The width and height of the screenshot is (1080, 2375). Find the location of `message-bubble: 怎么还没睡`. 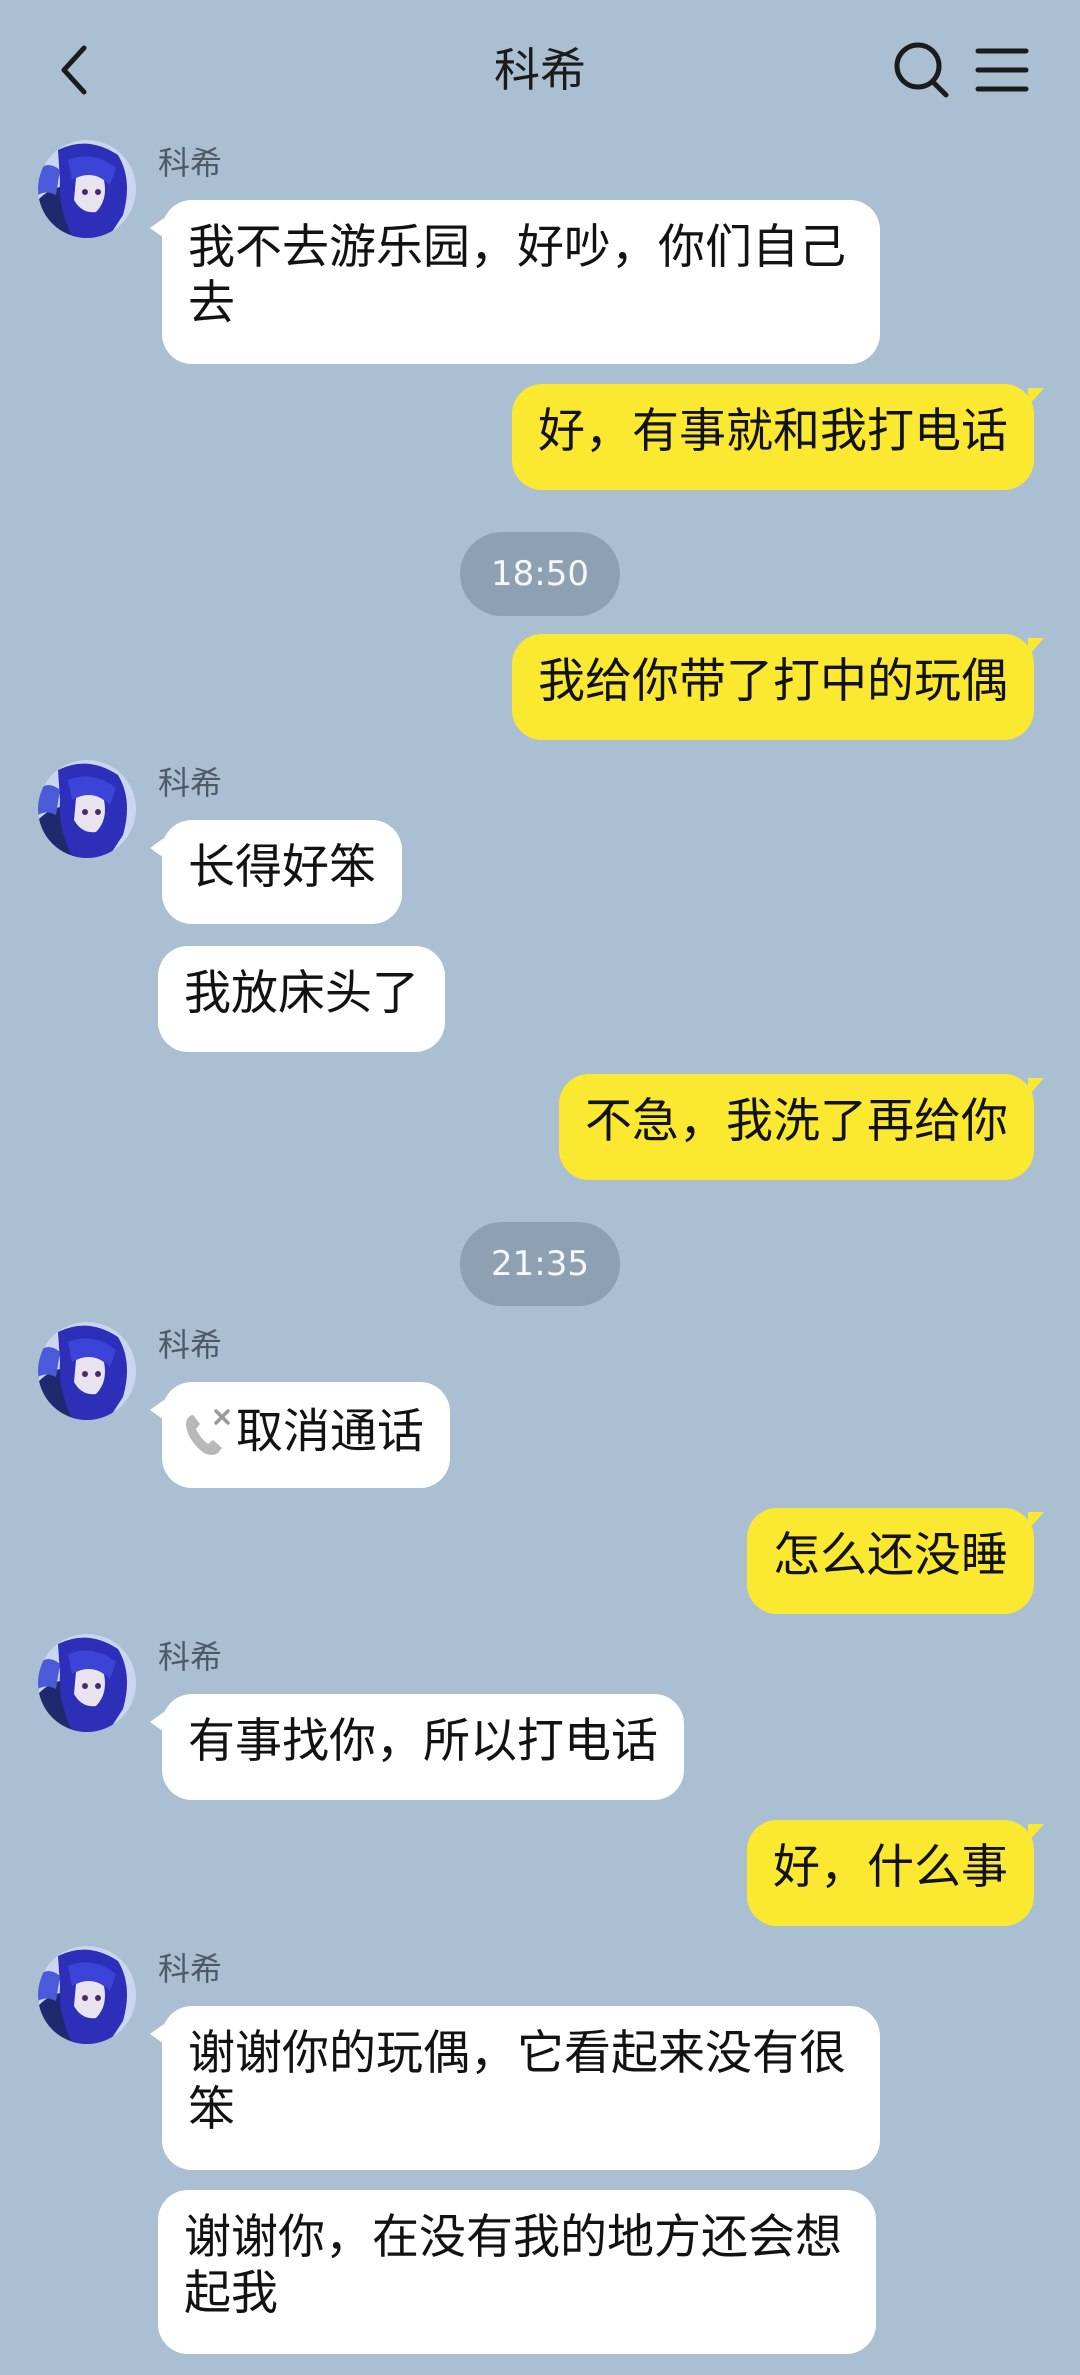

message-bubble: 怎么还没睡 is located at coordinates (895, 1561).